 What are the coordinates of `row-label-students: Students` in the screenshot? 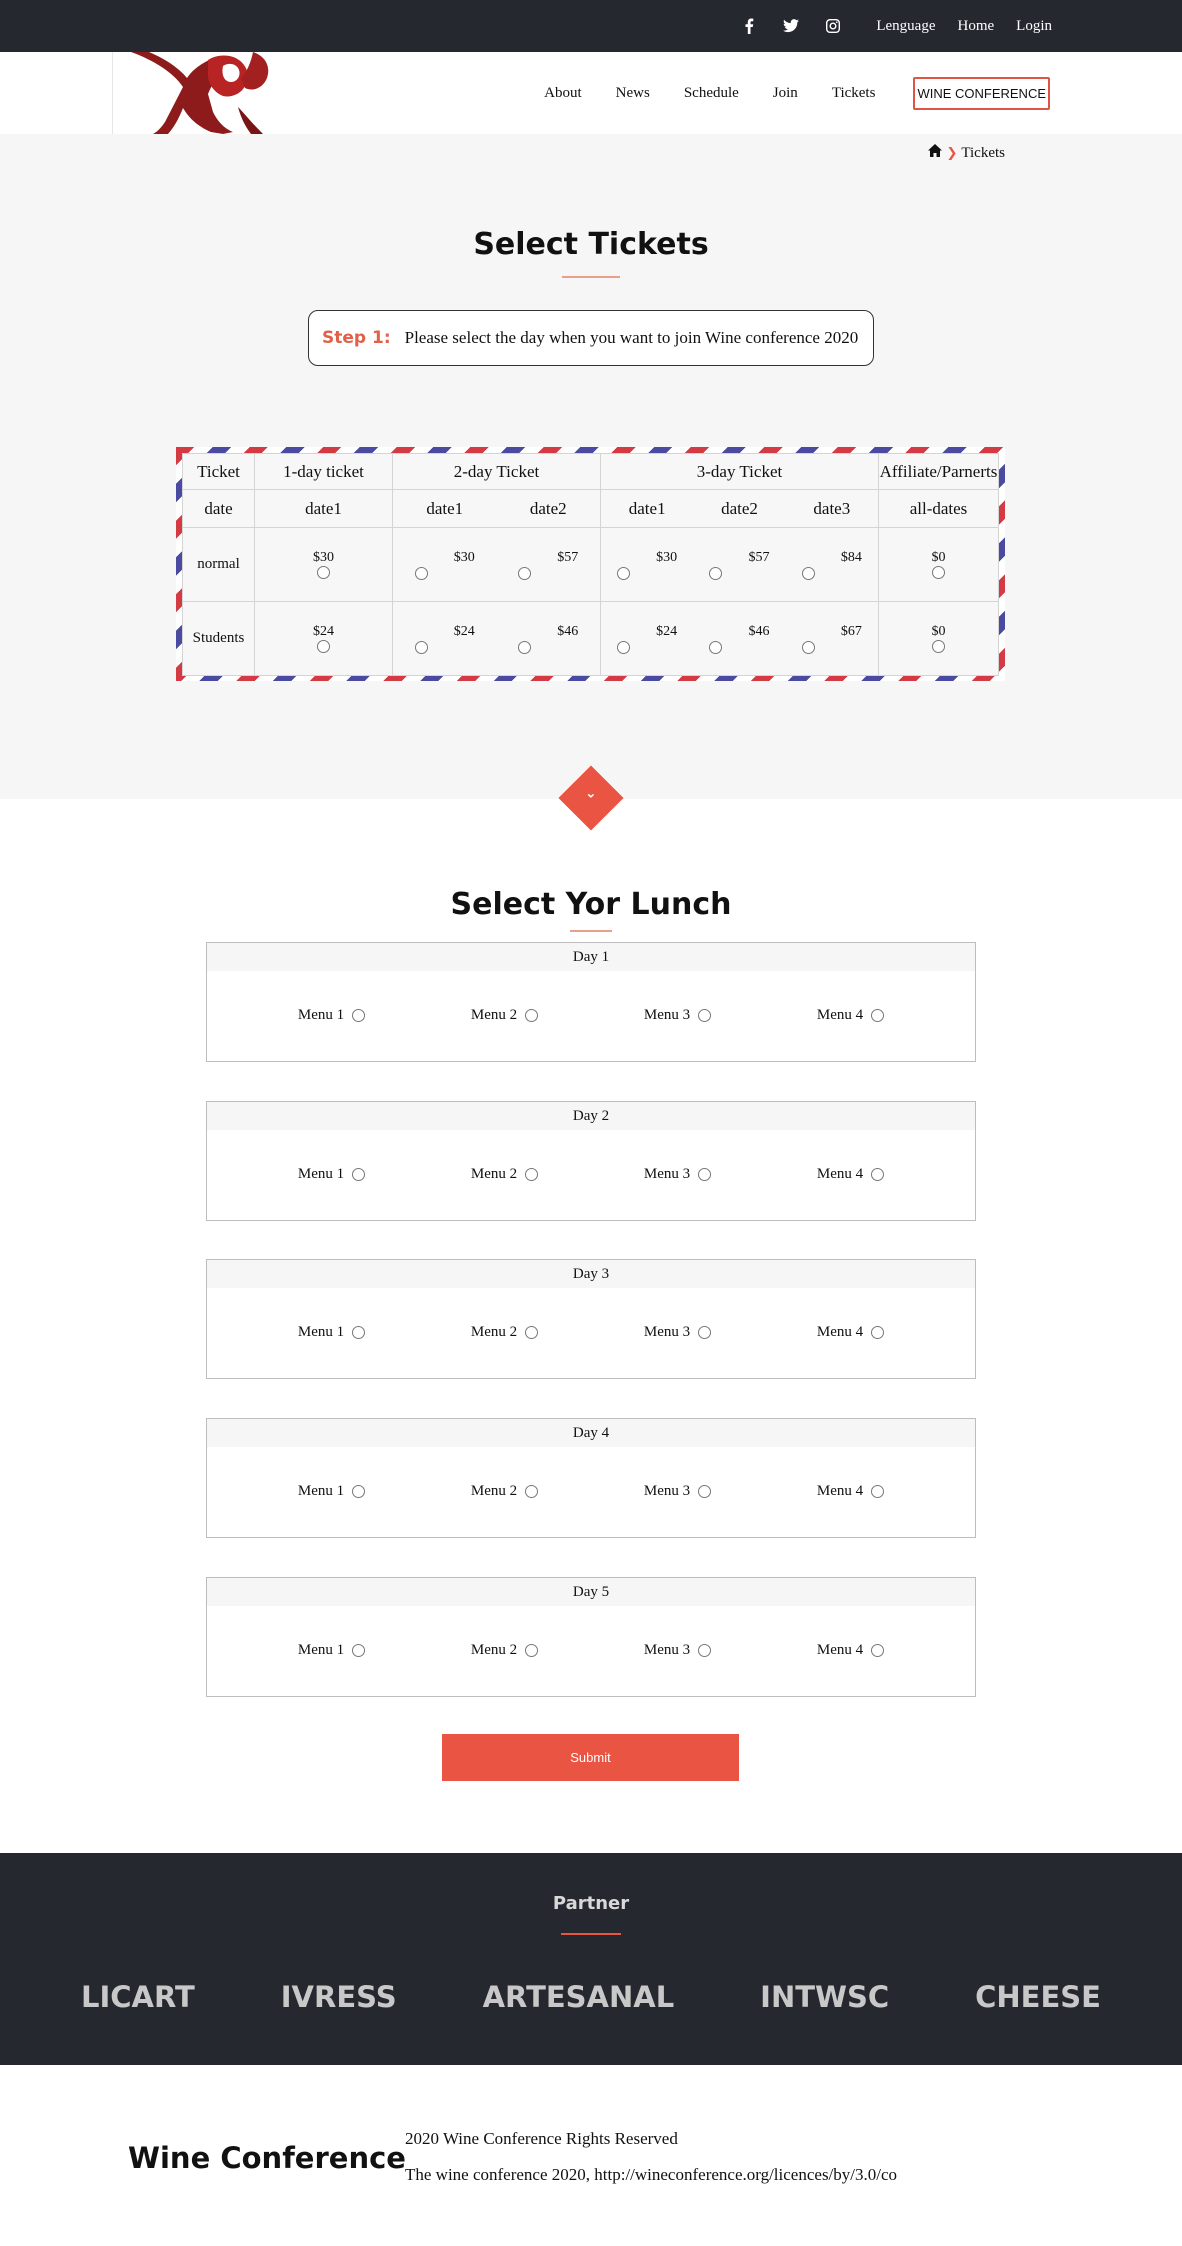 It's located at (218, 638).